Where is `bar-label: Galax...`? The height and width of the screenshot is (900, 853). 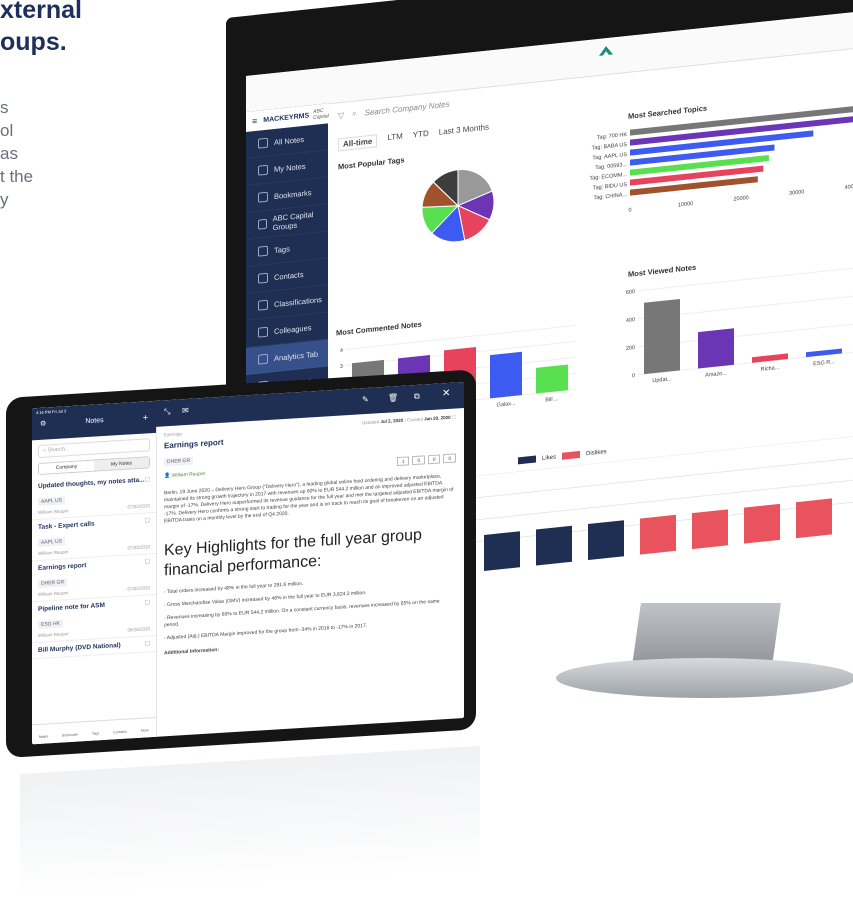
bar-label: Galax... is located at coordinates (506, 405).